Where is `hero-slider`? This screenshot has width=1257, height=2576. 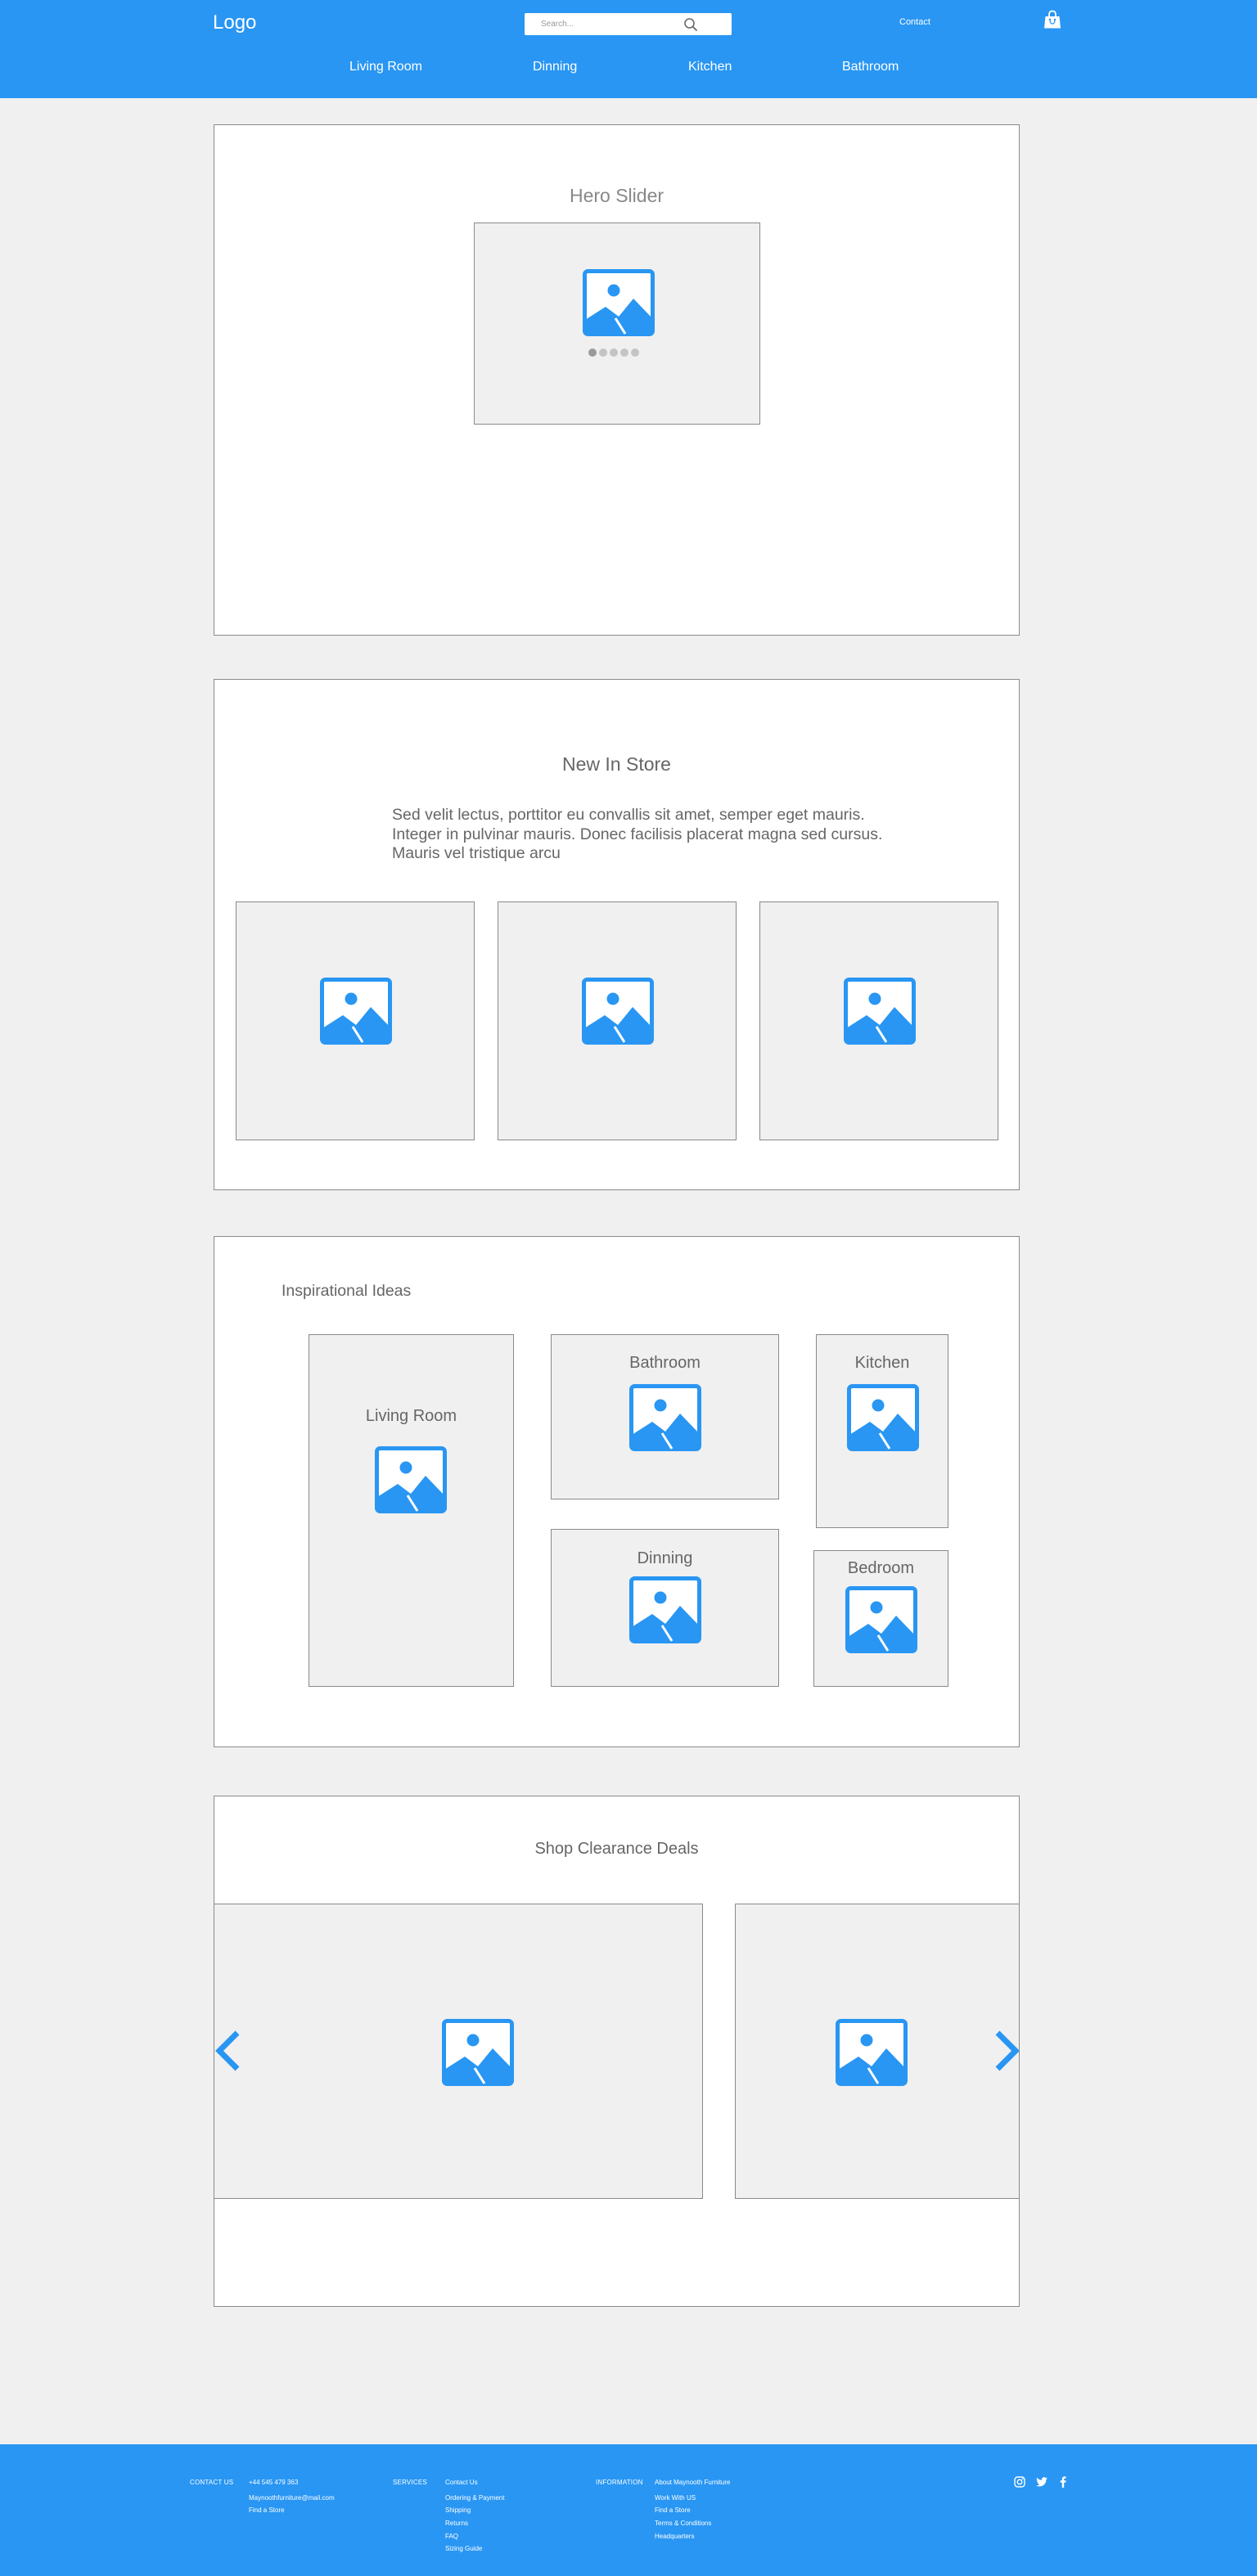
hero-slider is located at coordinates (617, 324).